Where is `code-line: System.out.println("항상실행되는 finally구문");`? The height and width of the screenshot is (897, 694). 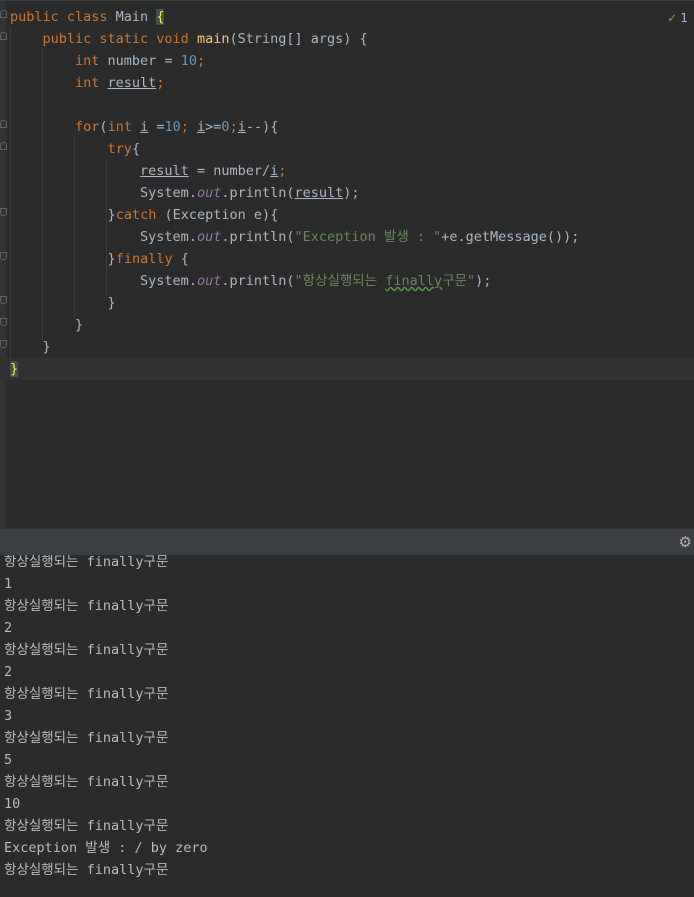
code-line: System.out.println("항상실행되는 finally구문"); is located at coordinates (316, 281).